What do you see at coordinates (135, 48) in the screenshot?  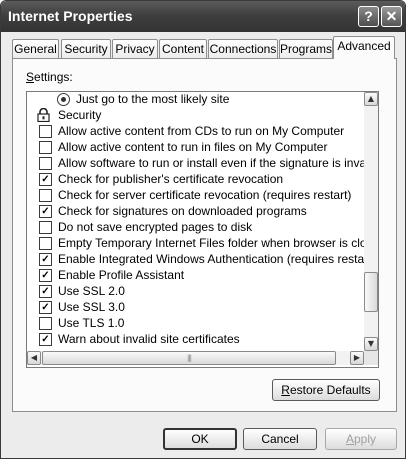 I see `tab-privacy: Privacy` at bounding box center [135, 48].